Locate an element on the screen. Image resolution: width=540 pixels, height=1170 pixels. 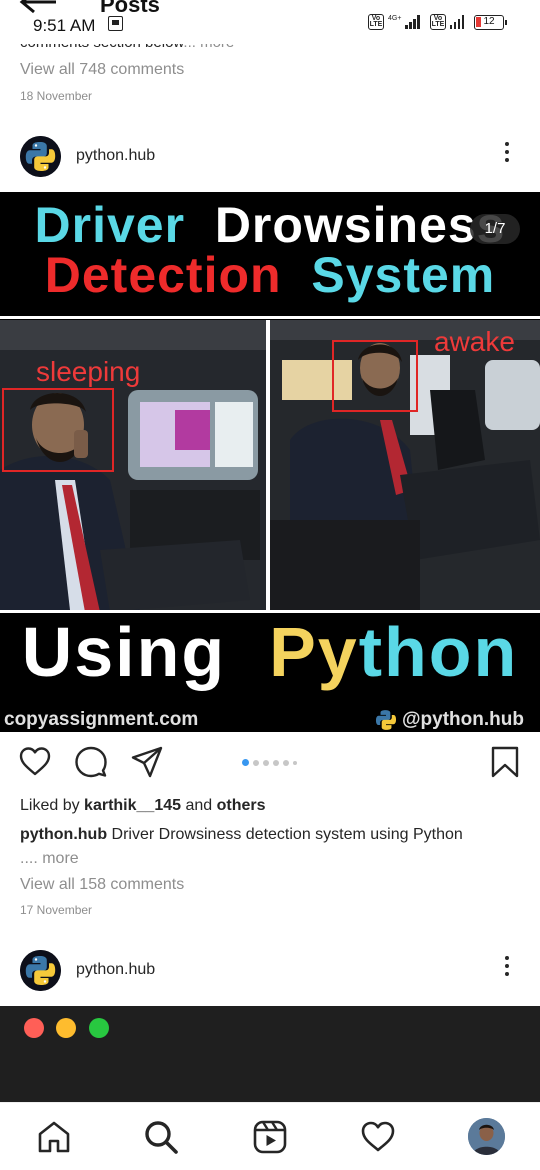
status-time: 9:51 AM is located at coordinates (64, 25).